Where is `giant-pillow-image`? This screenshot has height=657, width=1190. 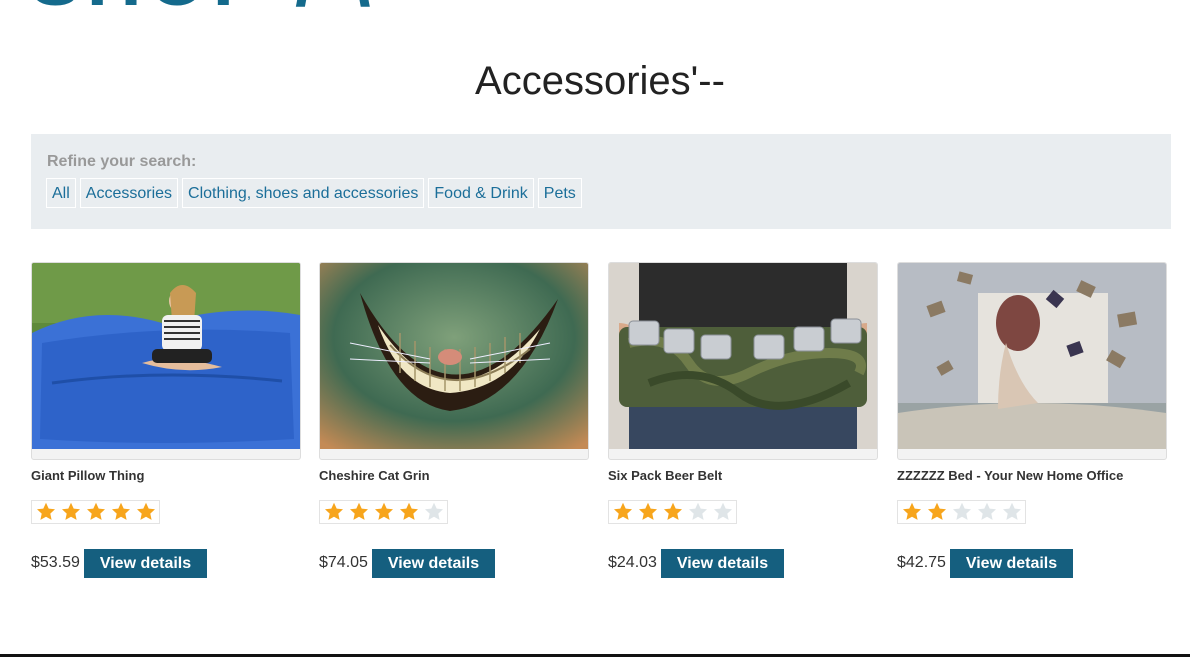 giant-pillow-image is located at coordinates (166, 356).